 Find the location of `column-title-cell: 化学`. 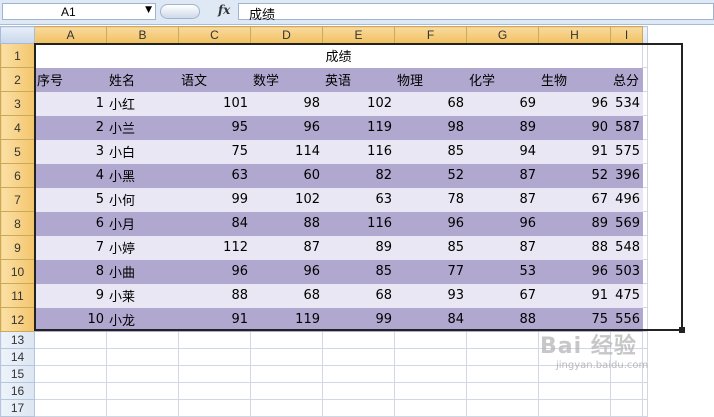

column-title-cell: 化学 is located at coordinates (502, 79).